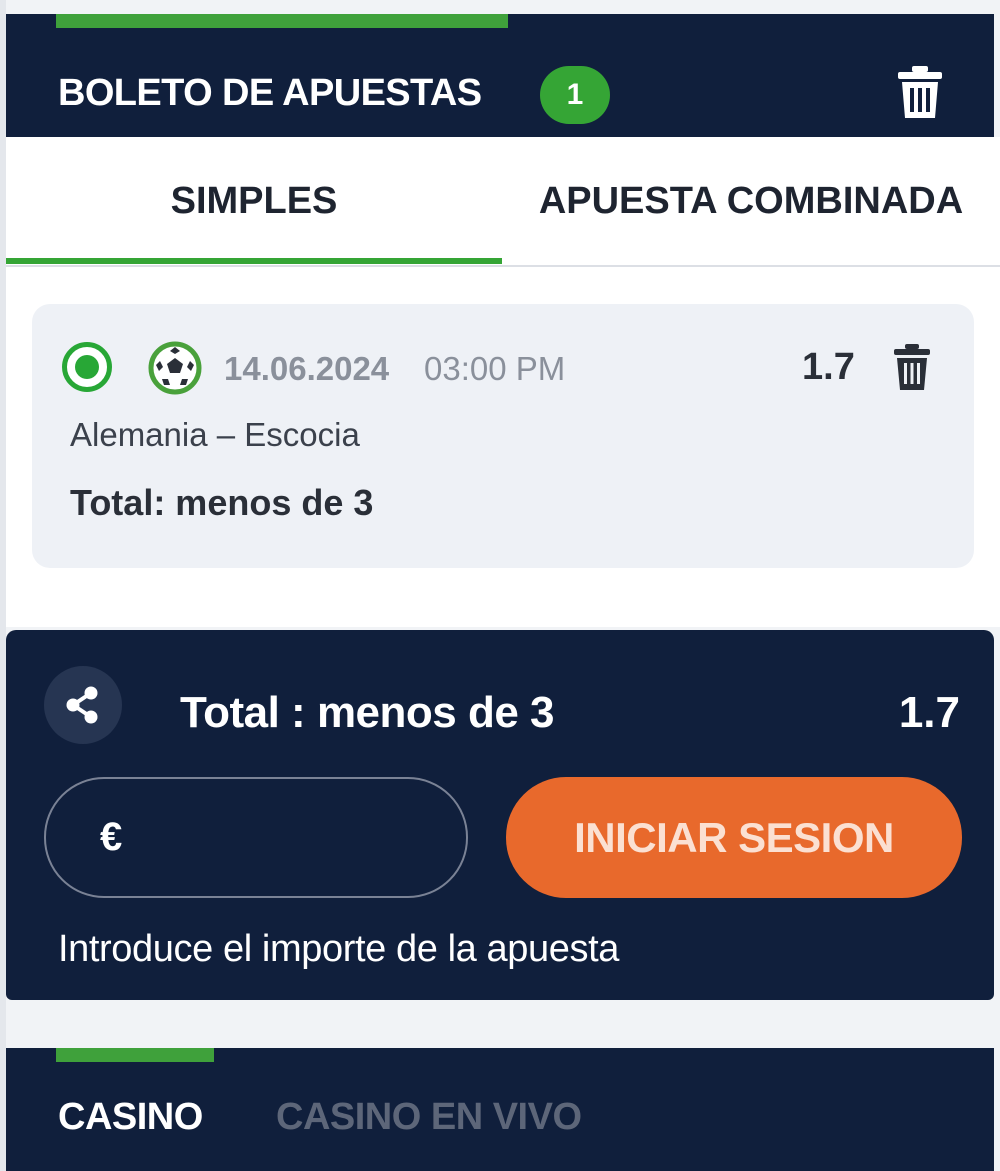  I want to click on active-tab-indicator, so click(254, 261).